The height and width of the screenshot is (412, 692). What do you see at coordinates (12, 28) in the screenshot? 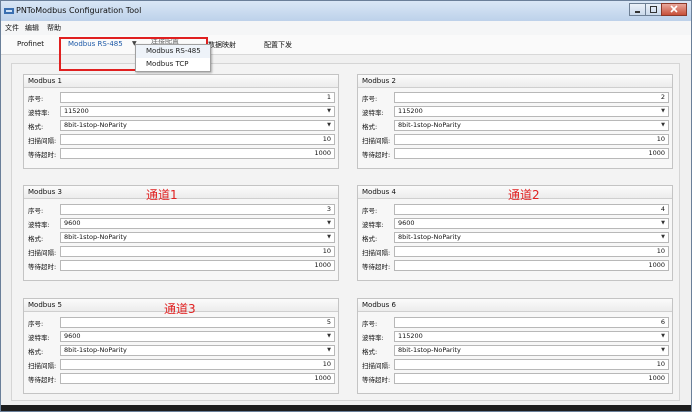
I see `menu-file: 文件` at bounding box center [12, 28].